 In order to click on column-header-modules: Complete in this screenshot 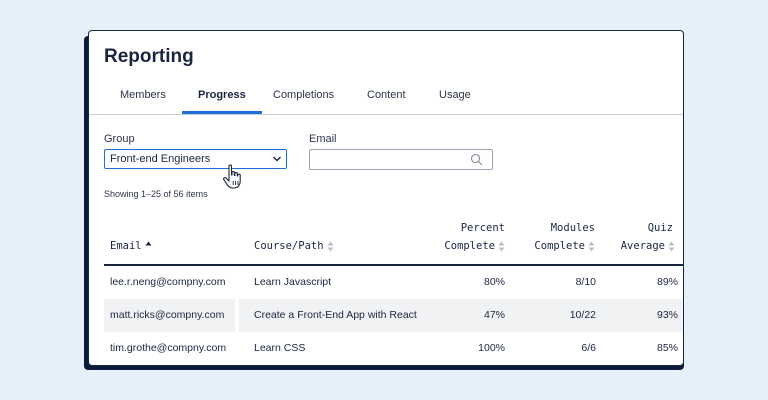, I will do `click(552, 246)`.